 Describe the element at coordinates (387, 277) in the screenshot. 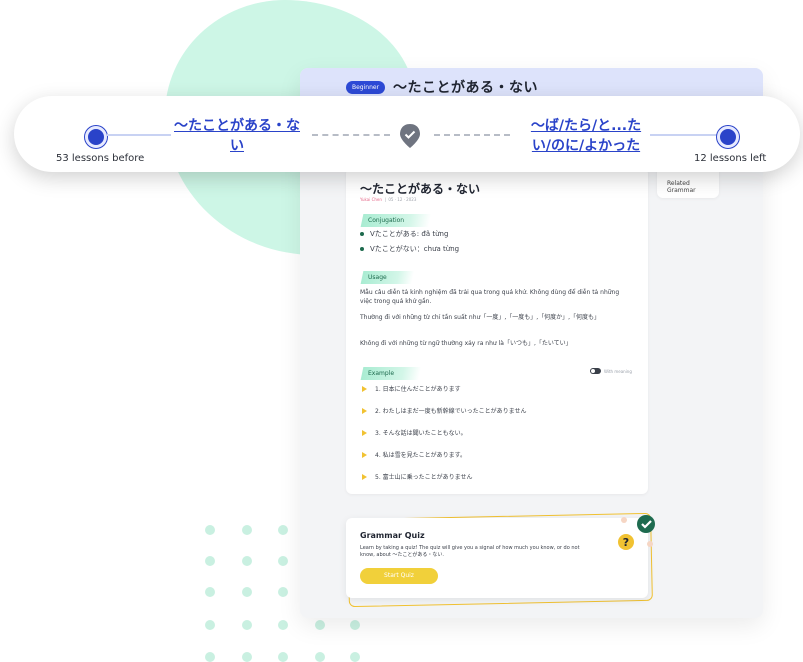

I see `usage-tag: Usage` at that location.